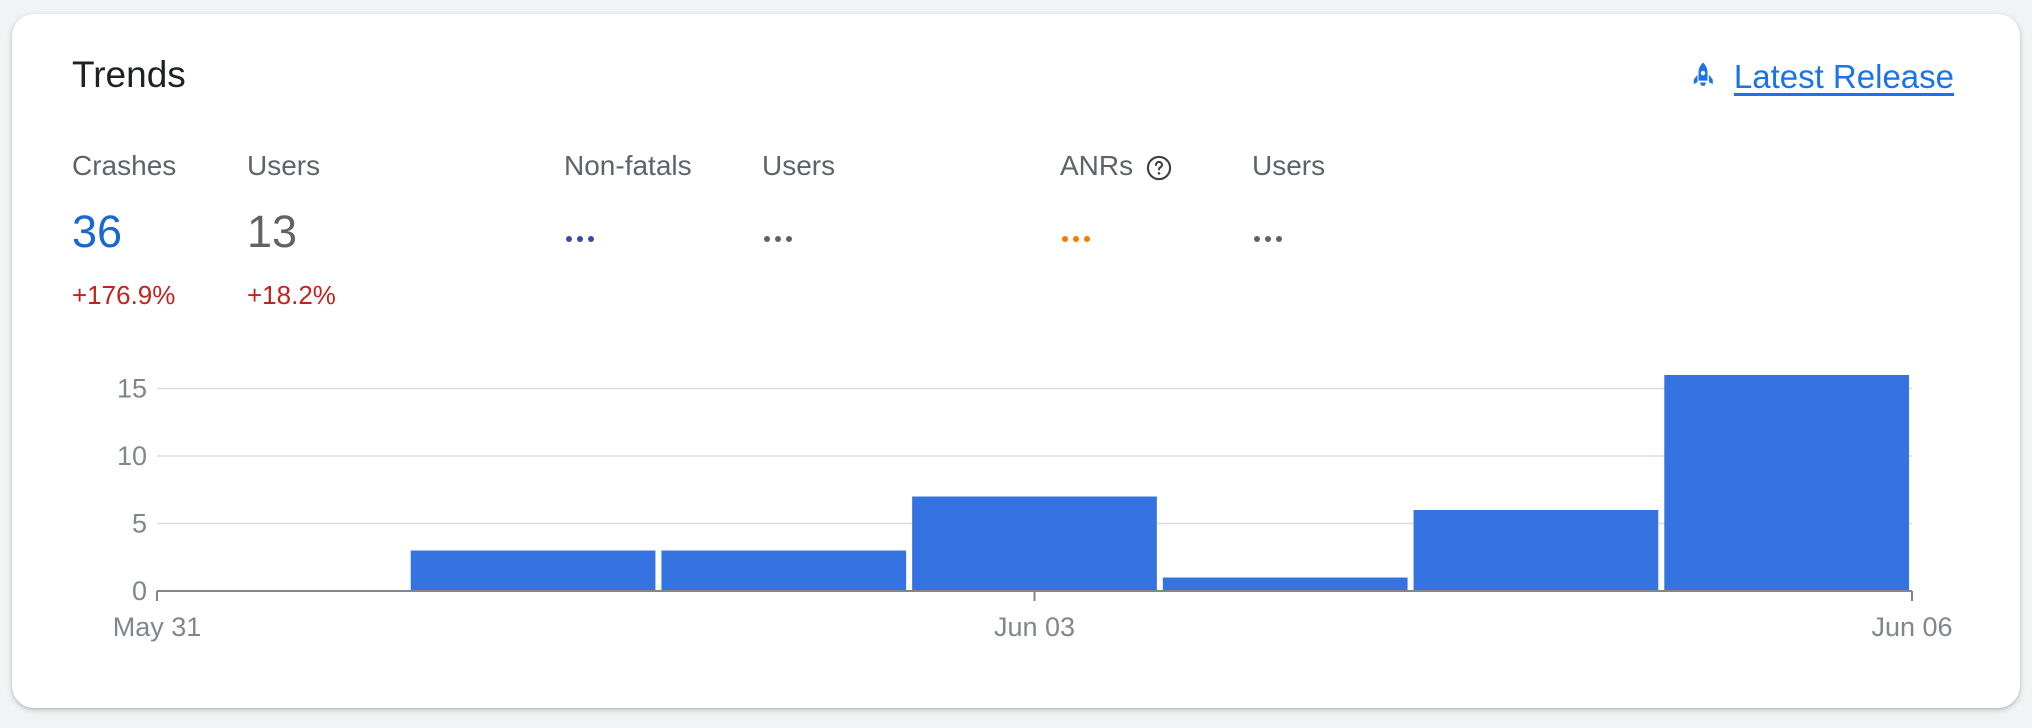  I want to click on y-tick-label: 5, so click(139, 524).